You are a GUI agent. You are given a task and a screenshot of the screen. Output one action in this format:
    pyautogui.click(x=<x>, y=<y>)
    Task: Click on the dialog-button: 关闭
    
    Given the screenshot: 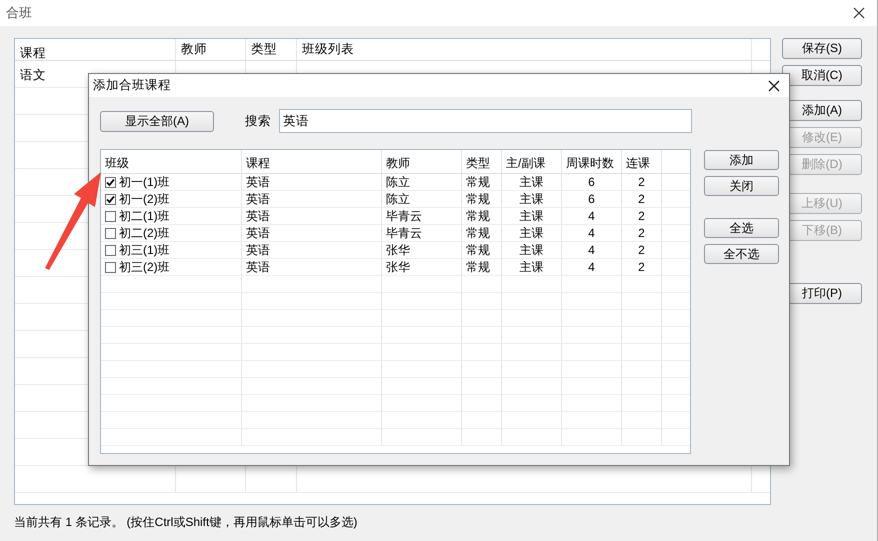 What is the action you would take?
    pyautogui.click(x=741, y=186)
    